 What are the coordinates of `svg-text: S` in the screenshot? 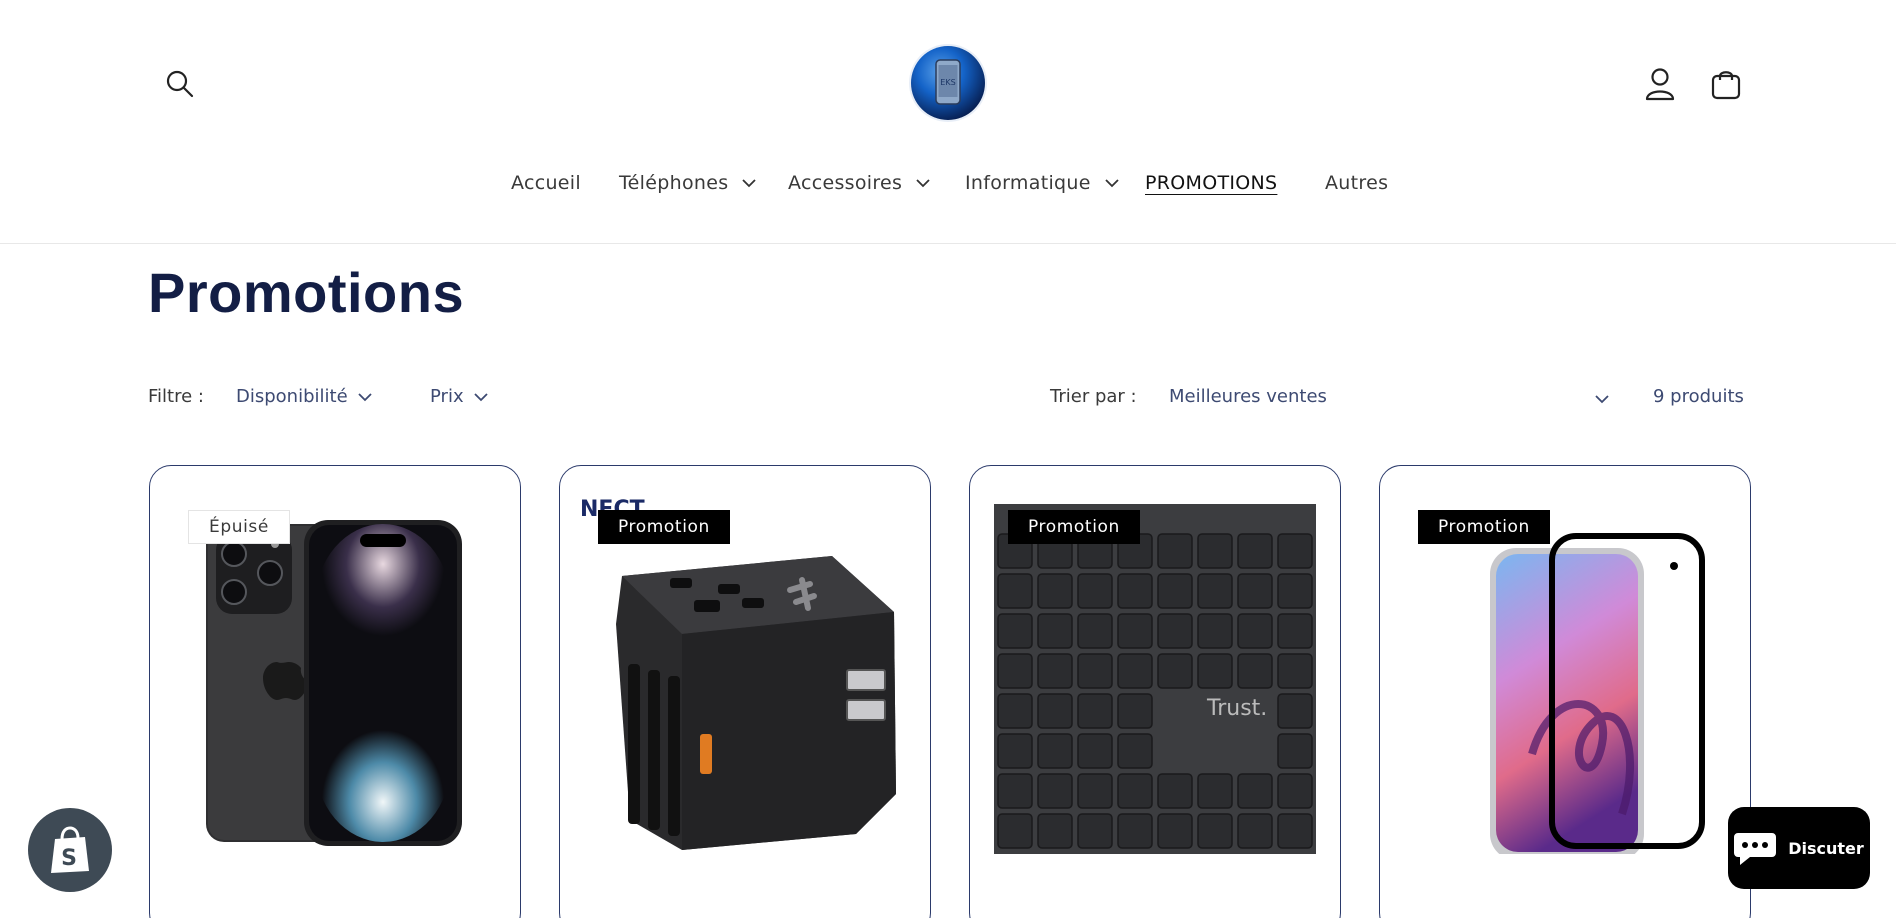 It's located at (69, 858).